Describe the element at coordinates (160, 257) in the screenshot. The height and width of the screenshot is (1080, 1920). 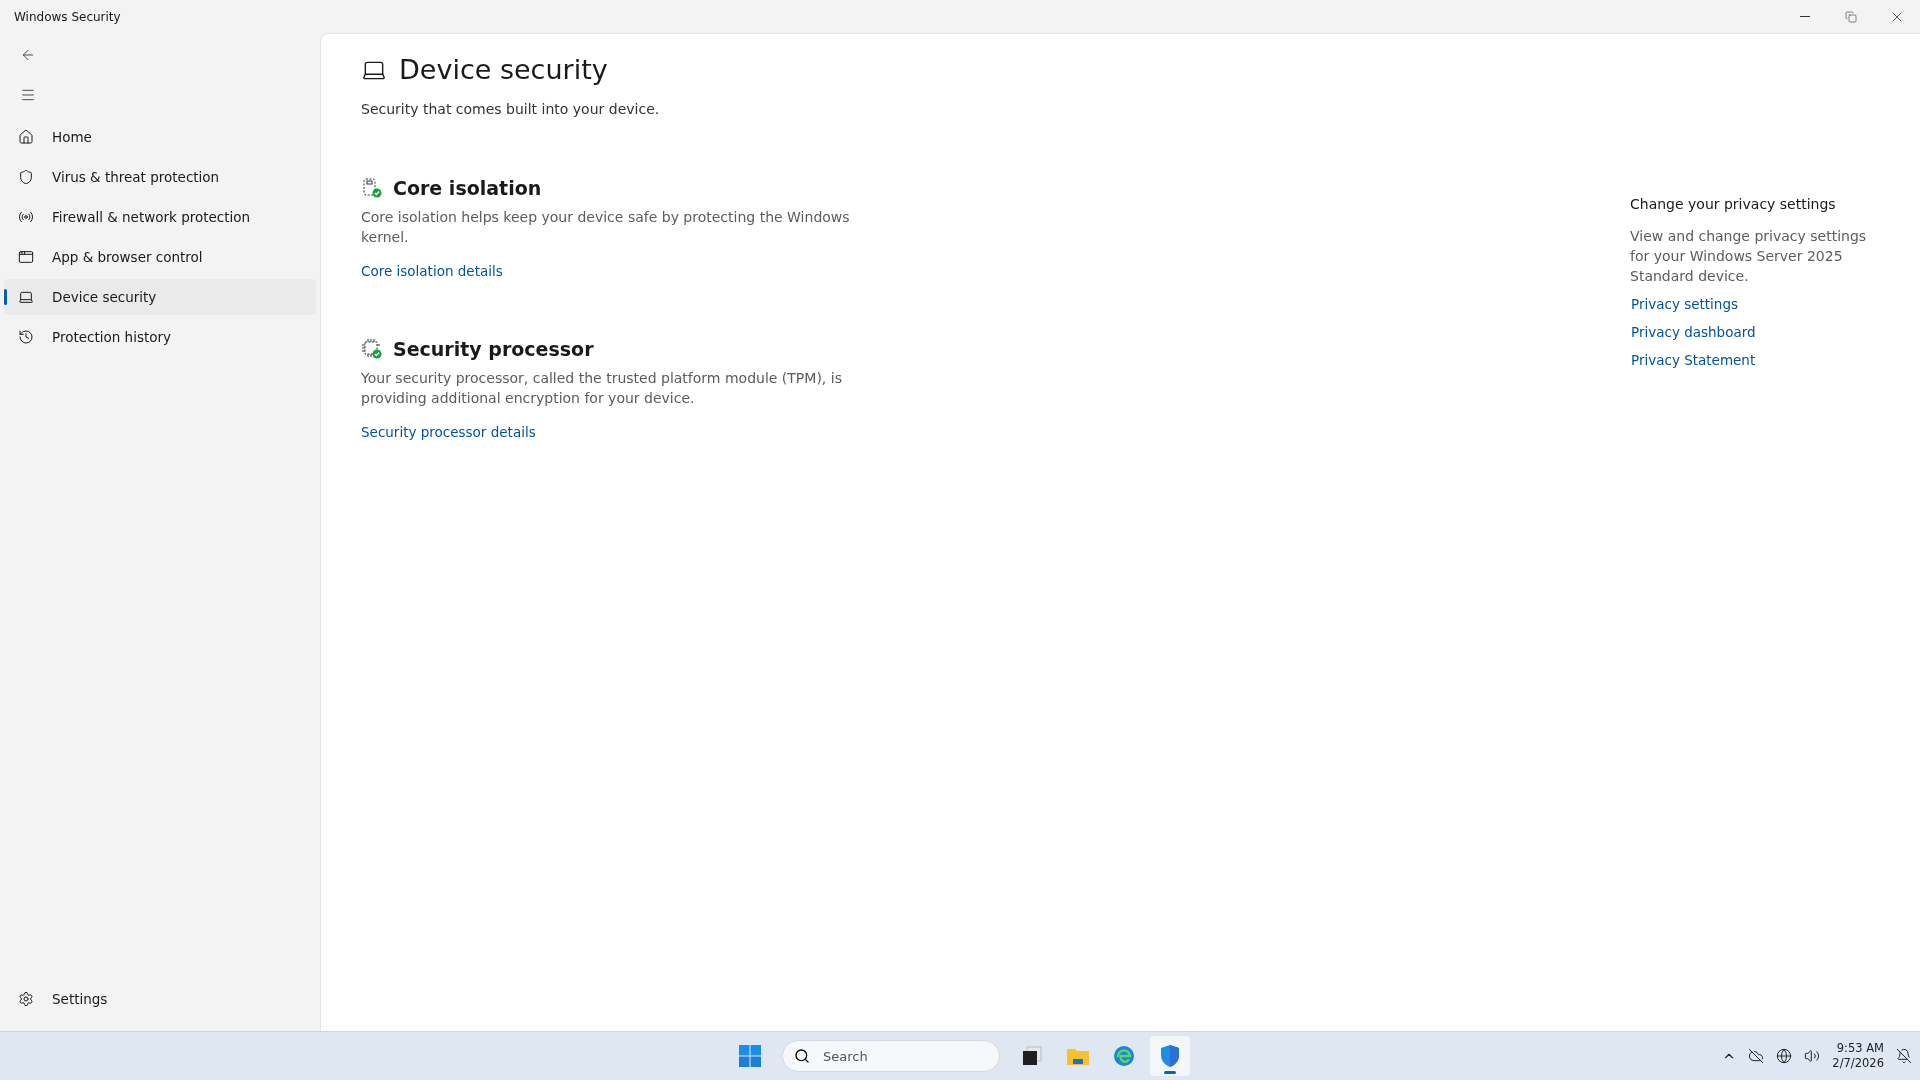
I see `sidebar-item: App & browser control` at that location.